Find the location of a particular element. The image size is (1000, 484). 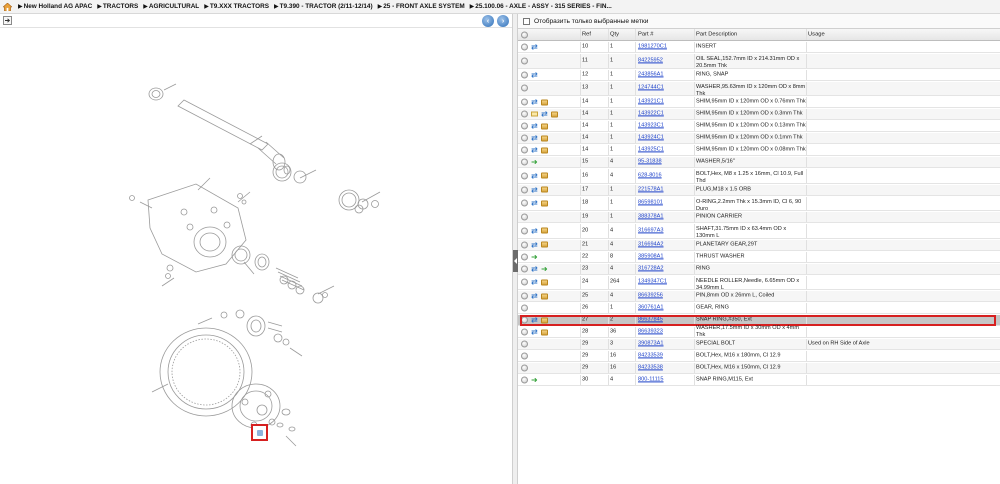

home-icon is located at coordinates (7, 6).